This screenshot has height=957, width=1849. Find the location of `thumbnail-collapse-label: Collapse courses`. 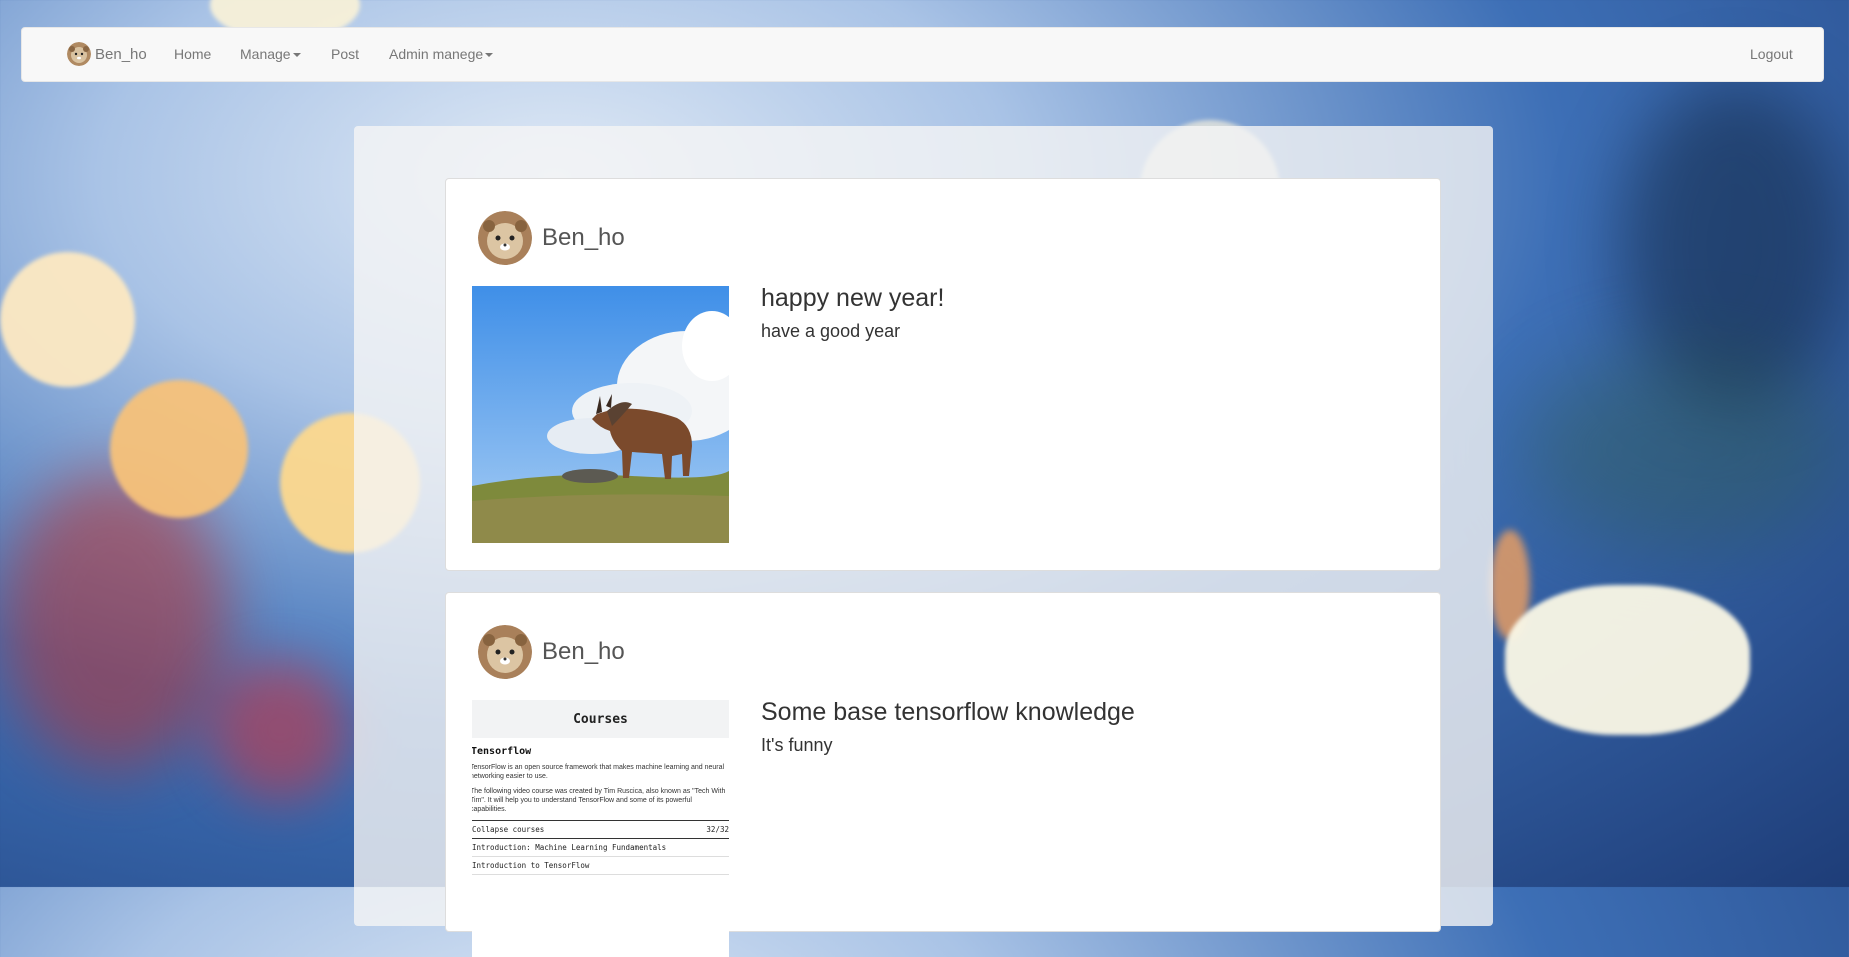

thumbnail-collapse-label: Collapse courses is located at coordinates (508, 829).